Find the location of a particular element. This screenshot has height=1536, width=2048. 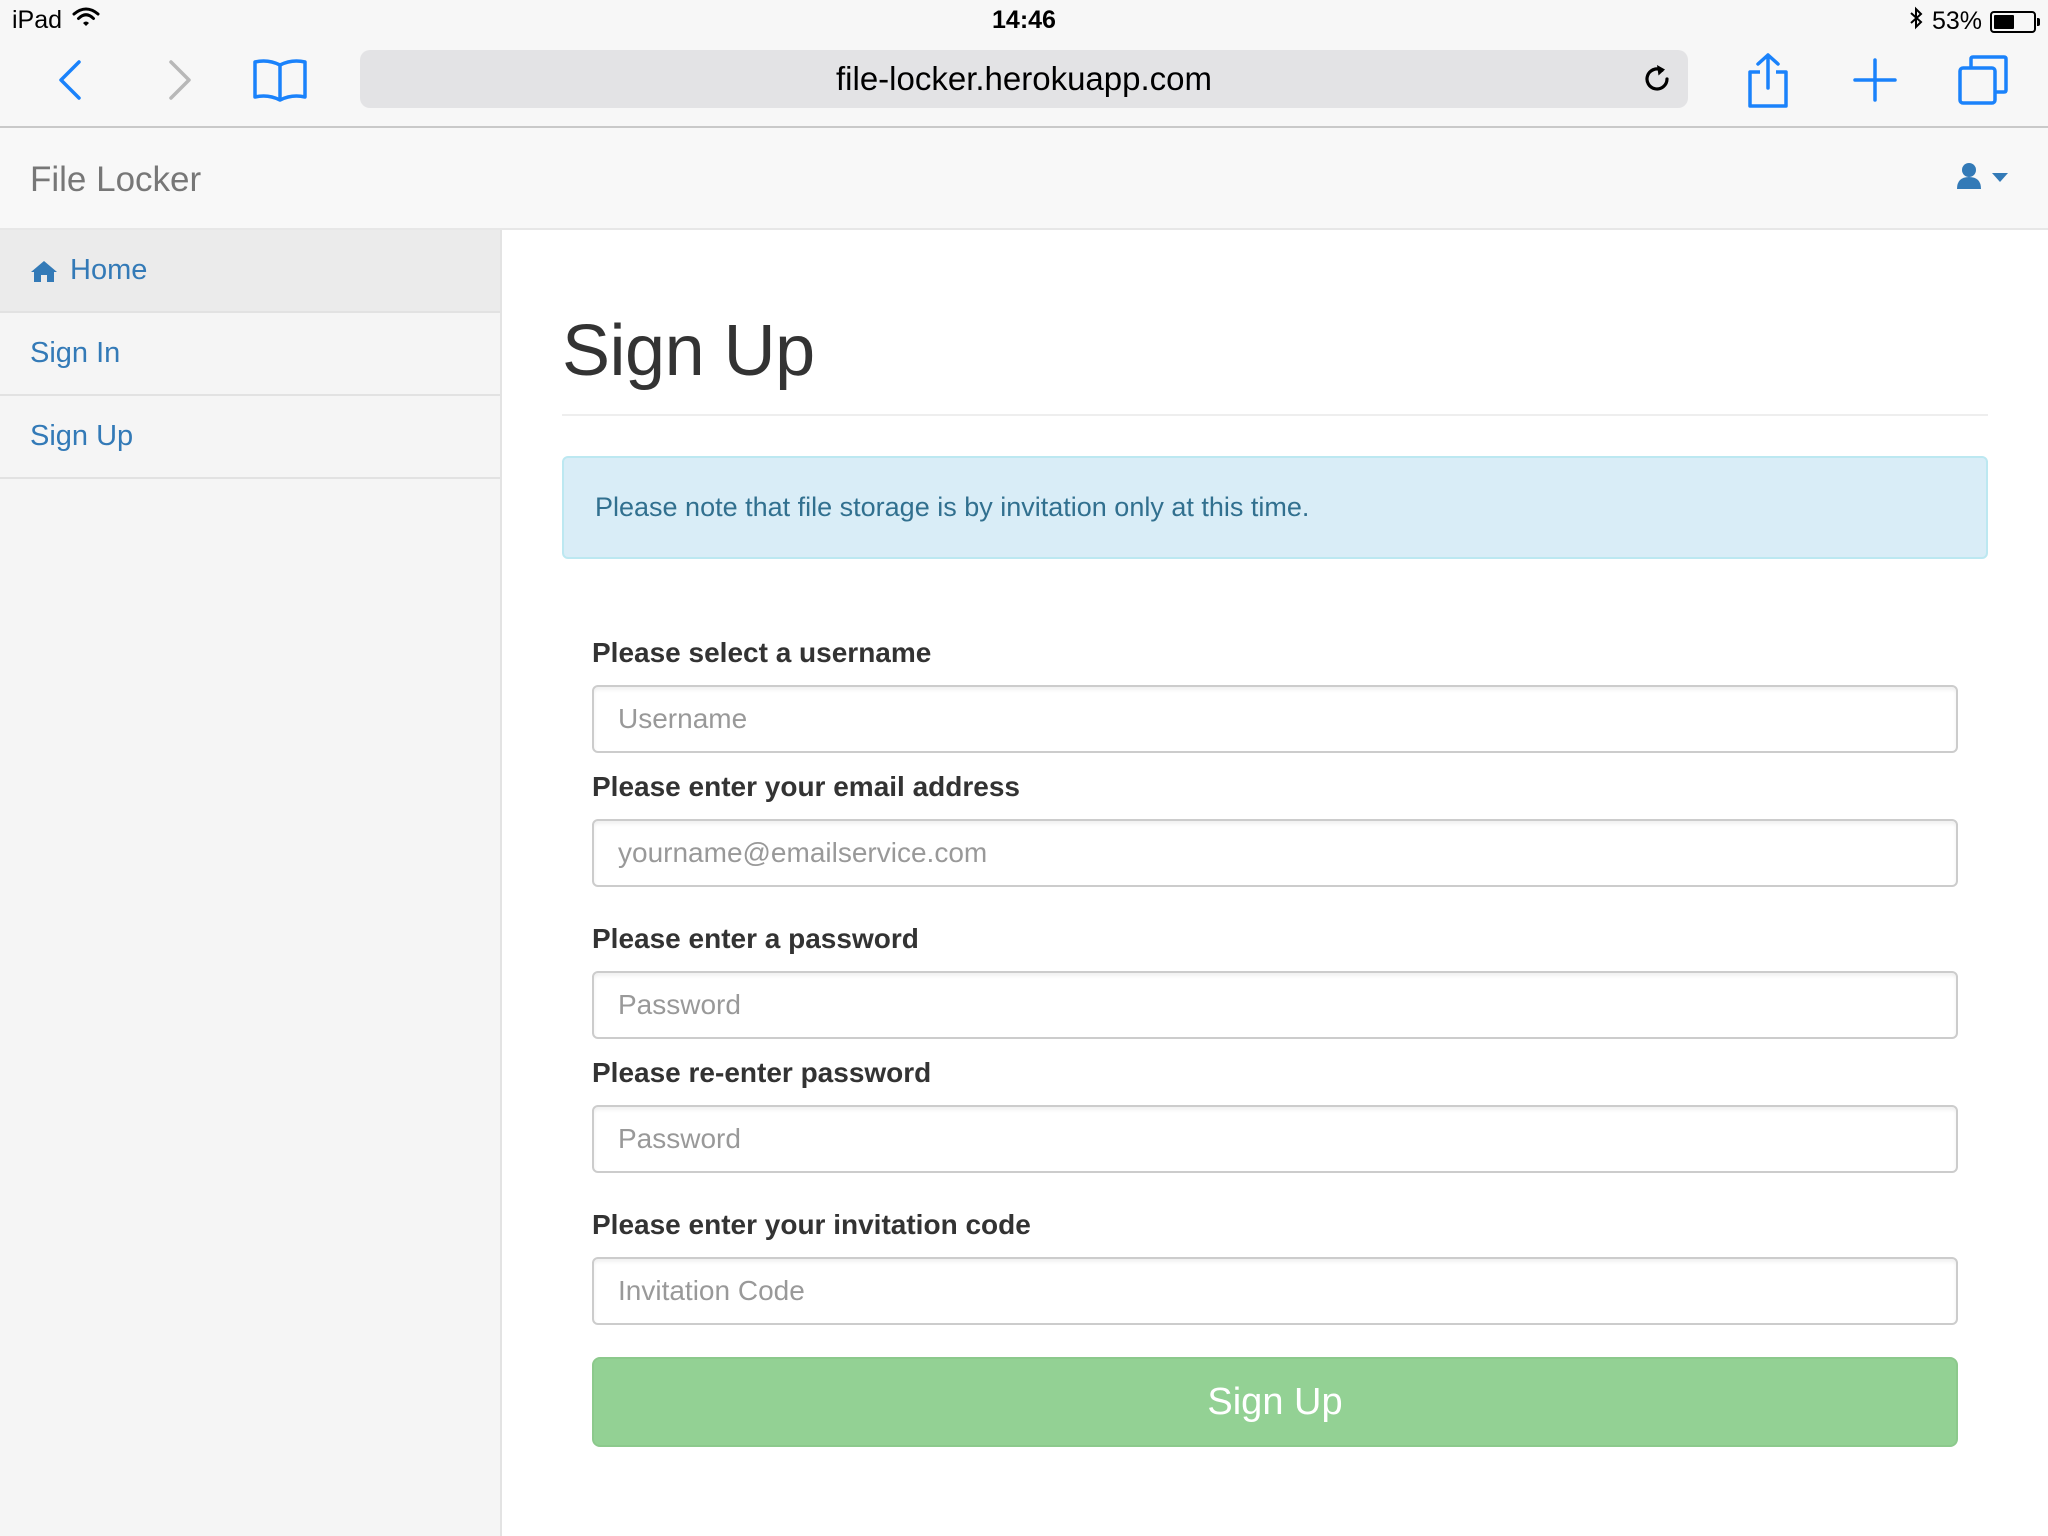

back-icon is located at coordinates (70, 80).